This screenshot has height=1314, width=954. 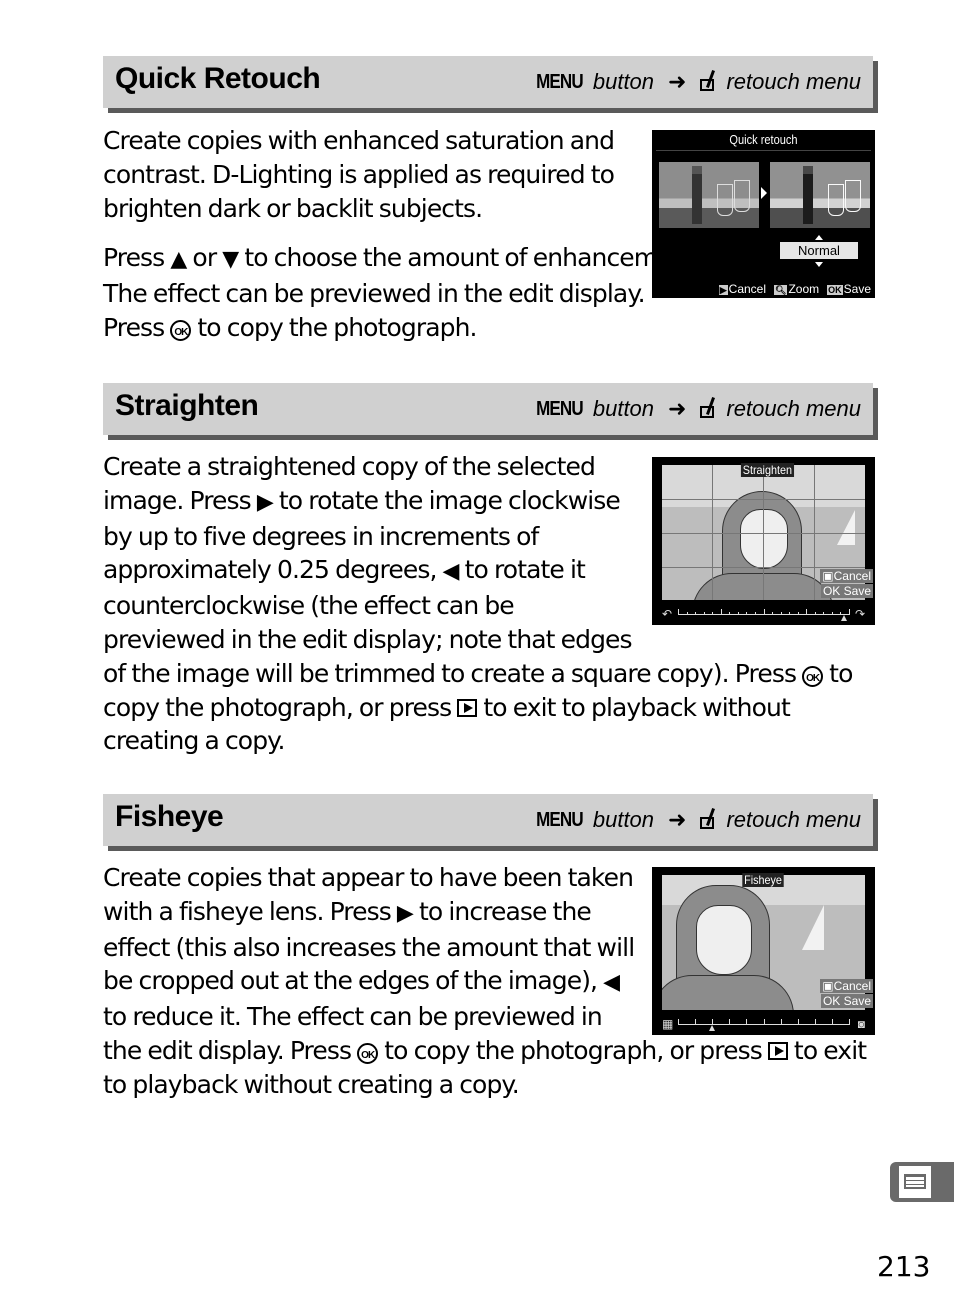 What do you see at coordinates (178, 259) in the screenshot?
I see `up-arrow-icon: ▲` at bounding box center [178, 259].